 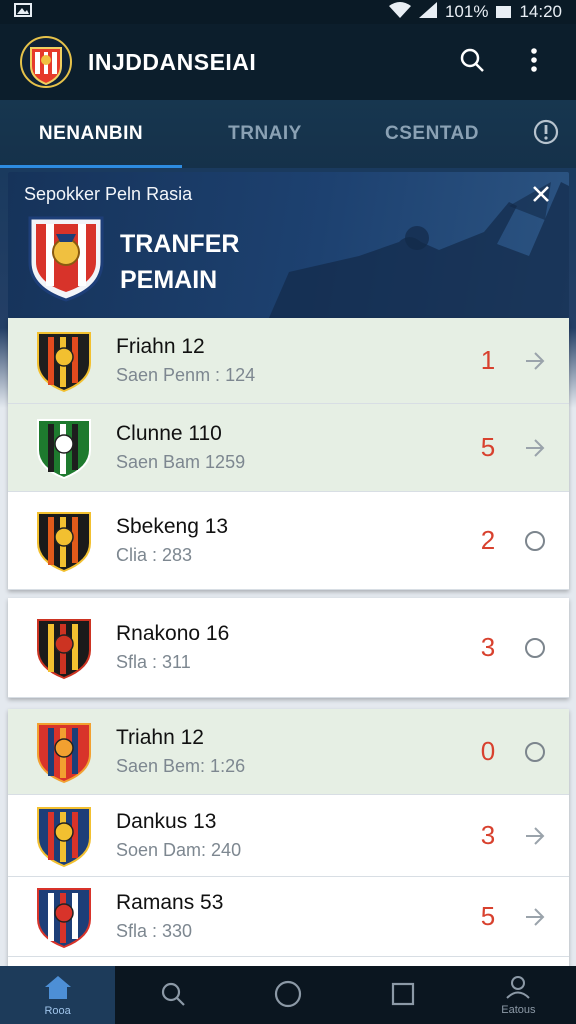 I want to click on more-vert-icon, so click(x=534, y=62).